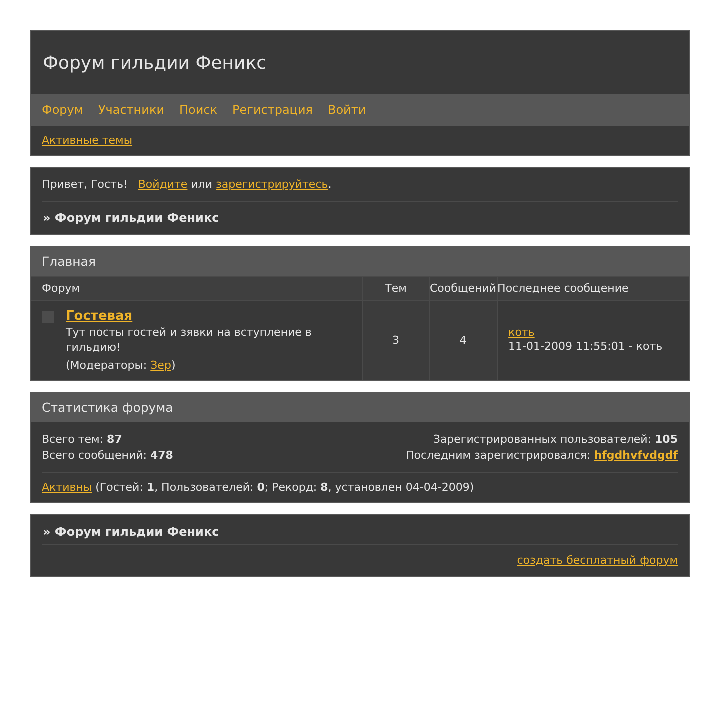 Image resolution: width=720 pixels, height=720 pixels. What do you see at coordinates (163, 184) in the screenshot?
I see `login-link: Войдите` at bounding box center [163, 184].